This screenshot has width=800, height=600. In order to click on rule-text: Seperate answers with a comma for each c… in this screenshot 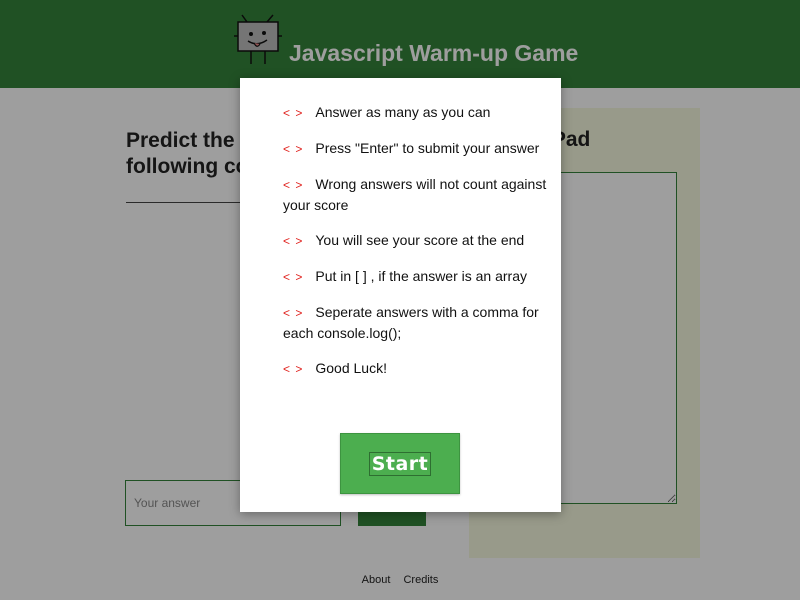, I will do `click(411, 322)`.